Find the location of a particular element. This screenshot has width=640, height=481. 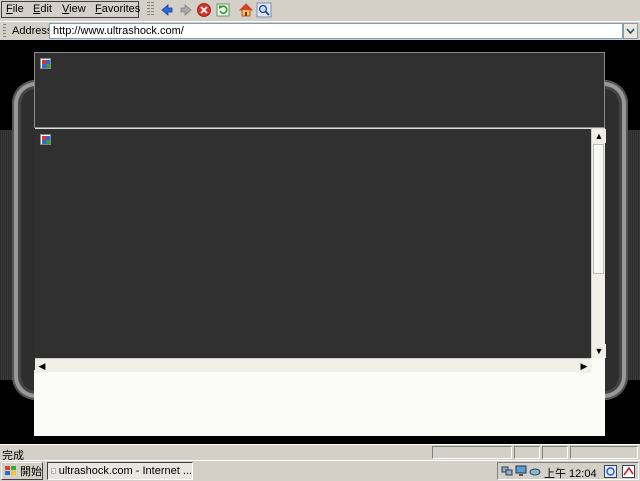

back-icon is located at coordinates (167, 10).